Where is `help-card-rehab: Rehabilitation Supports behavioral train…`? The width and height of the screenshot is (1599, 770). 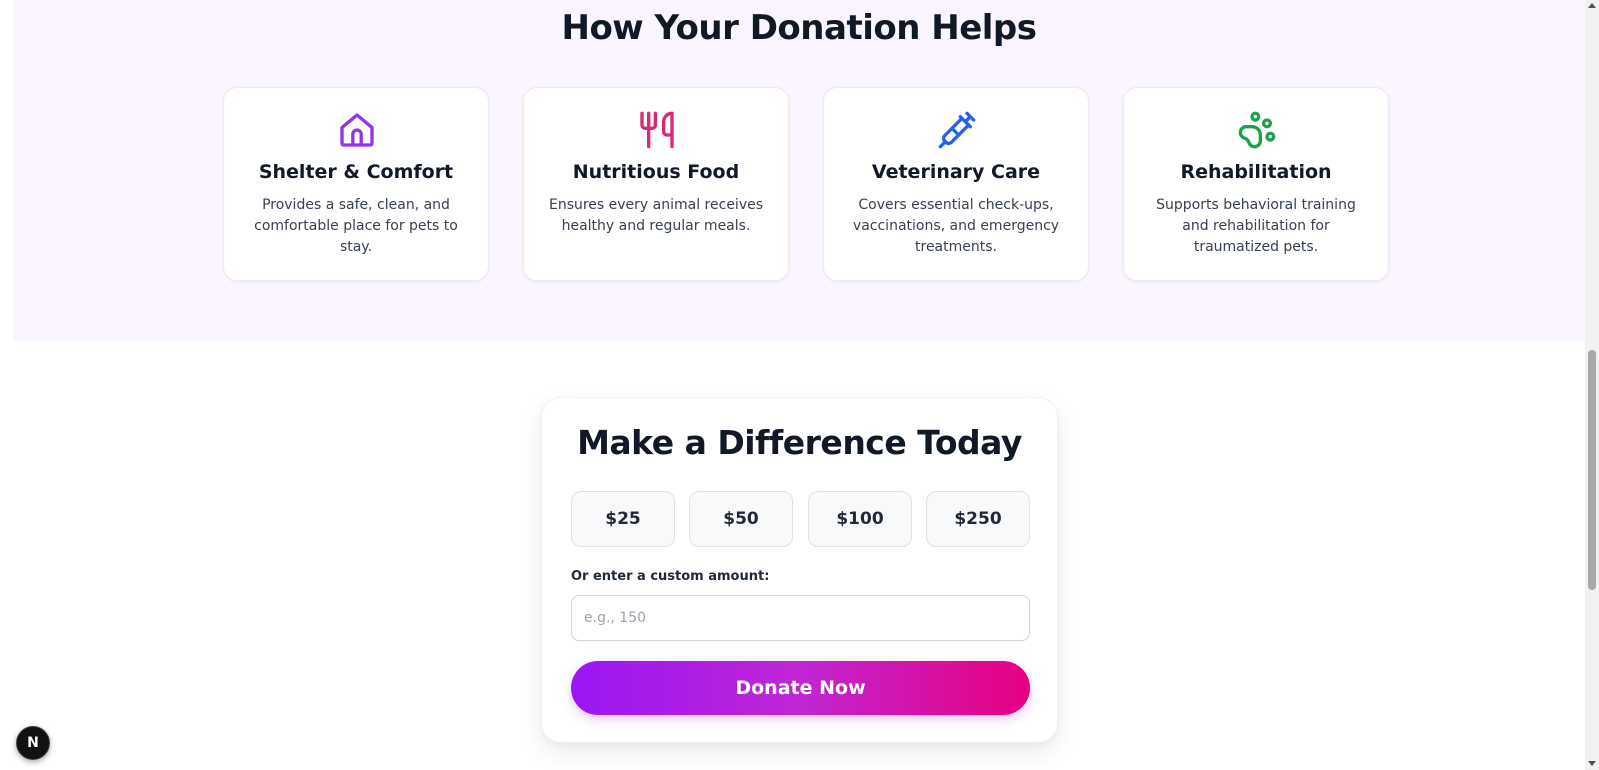 help-card-rehab: Rehabilitation Supports behavioral train… is located at coordinates (1256, 184).